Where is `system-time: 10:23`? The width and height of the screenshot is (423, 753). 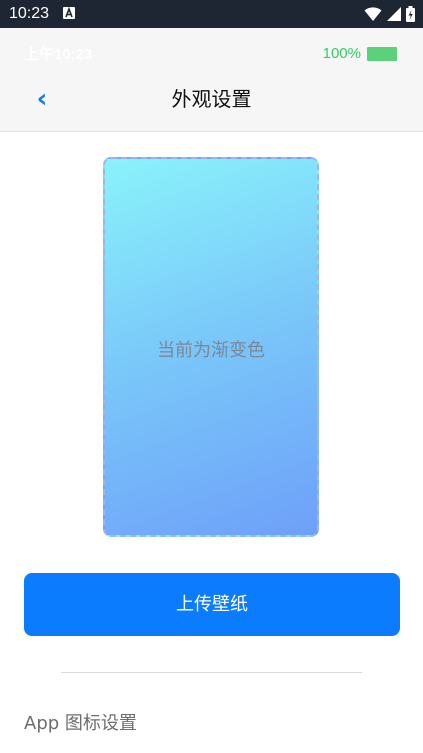 system-time: 10:23 is located at coordinates (29, 13).